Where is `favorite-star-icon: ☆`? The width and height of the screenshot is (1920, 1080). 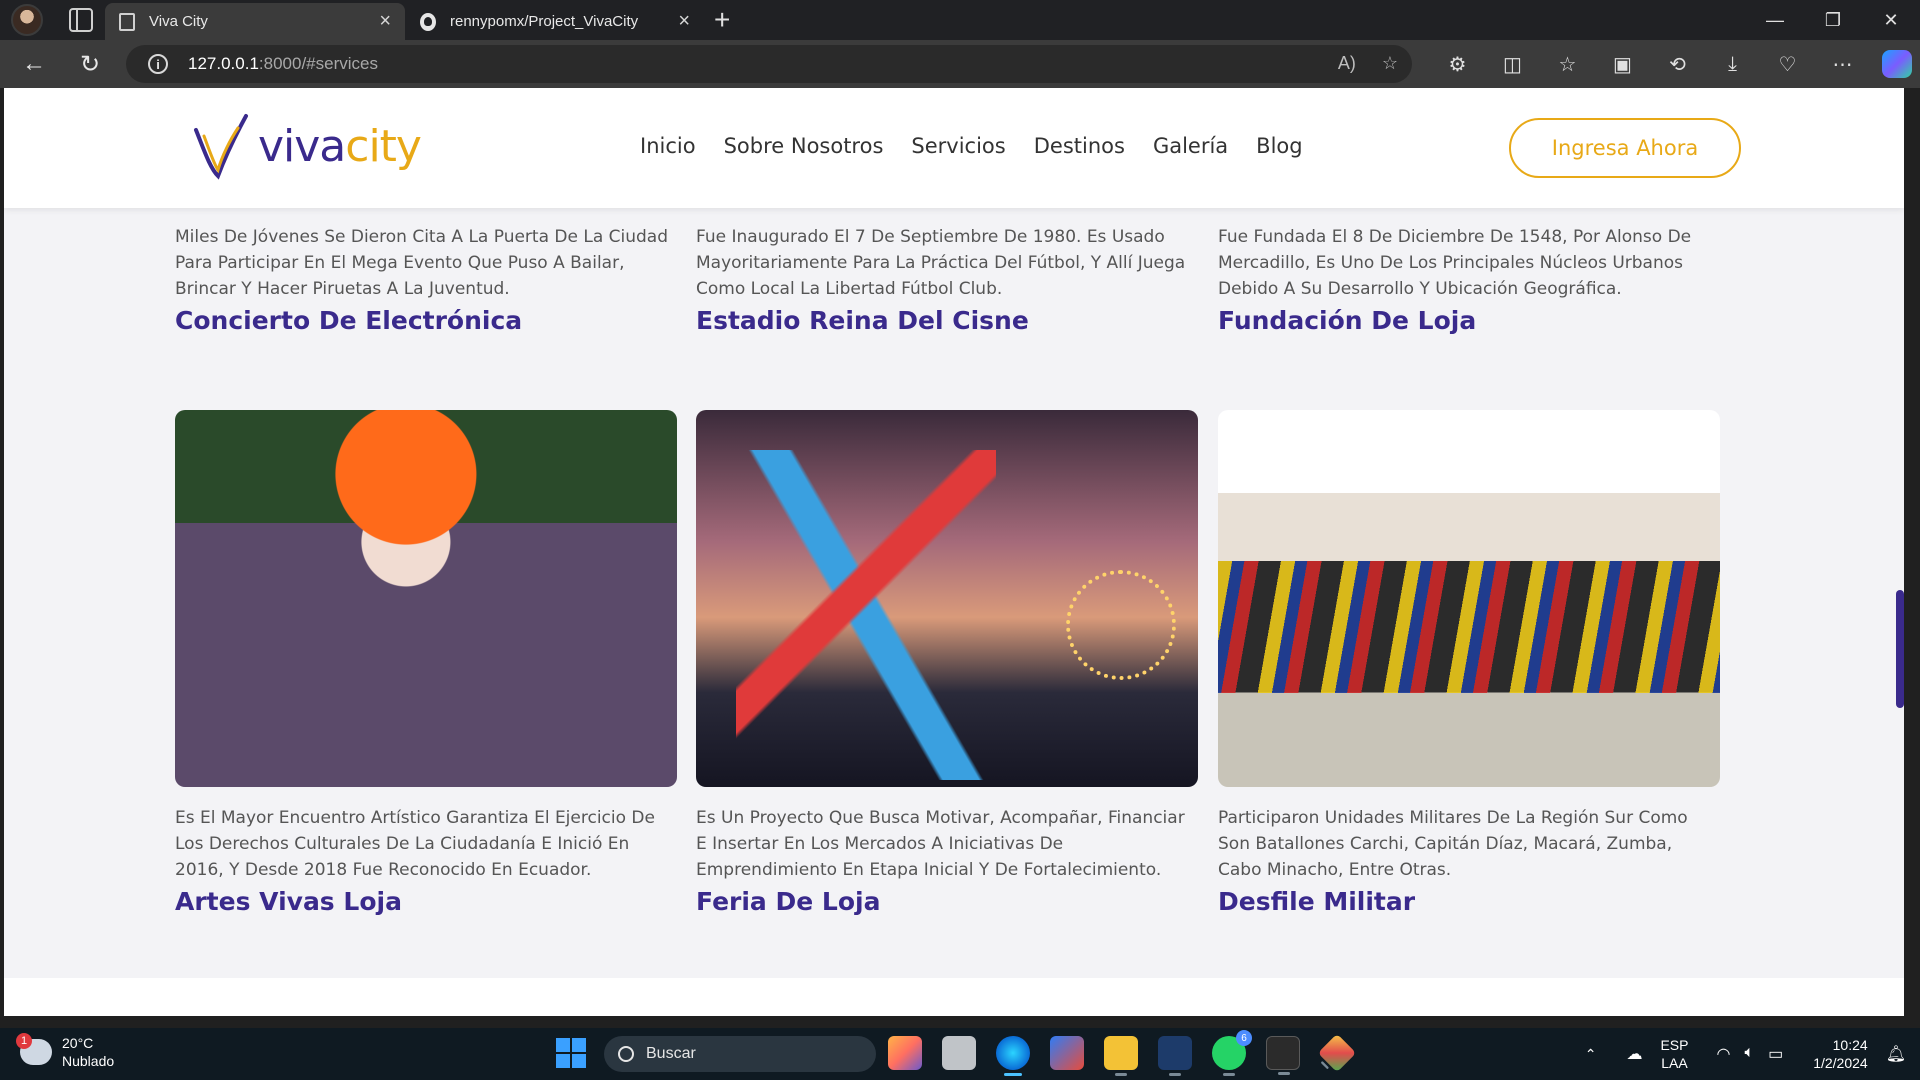 favorite-star-icon: ☆ is located at coordinates (1390, 63).